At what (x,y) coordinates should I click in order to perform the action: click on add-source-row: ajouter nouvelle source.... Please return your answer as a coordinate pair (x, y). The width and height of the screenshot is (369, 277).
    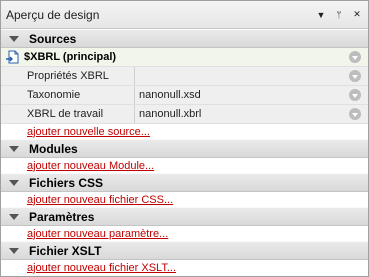
    Looking at the image, I should click on (184, 131).